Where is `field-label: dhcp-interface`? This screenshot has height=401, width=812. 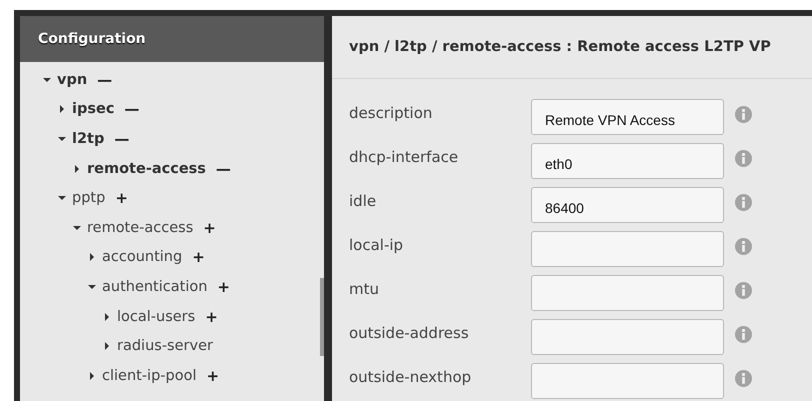 field-label: dhcp-interface is located at coordinates (404, 158).